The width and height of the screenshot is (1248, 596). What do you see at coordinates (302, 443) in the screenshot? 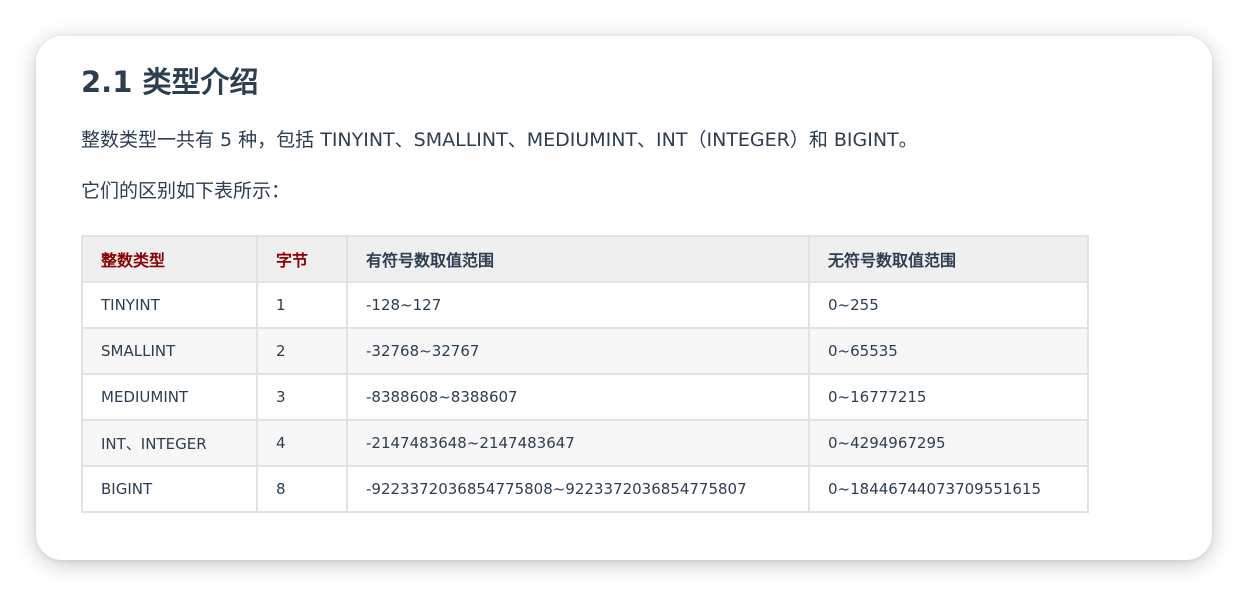
I see `cell-bytes: 4` at bounding box center [302, 443].